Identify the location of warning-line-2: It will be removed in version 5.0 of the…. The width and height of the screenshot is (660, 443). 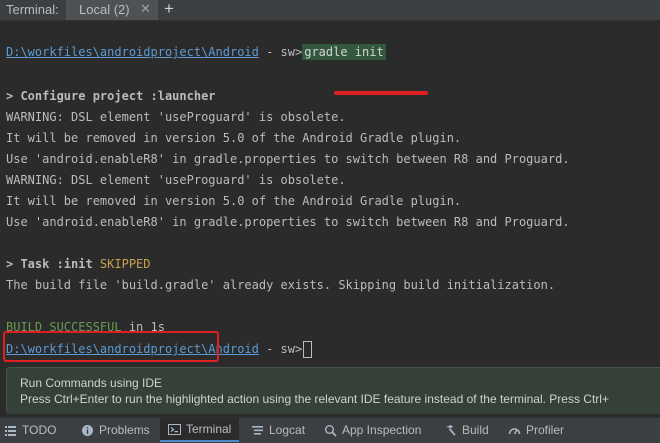
(234, 138).